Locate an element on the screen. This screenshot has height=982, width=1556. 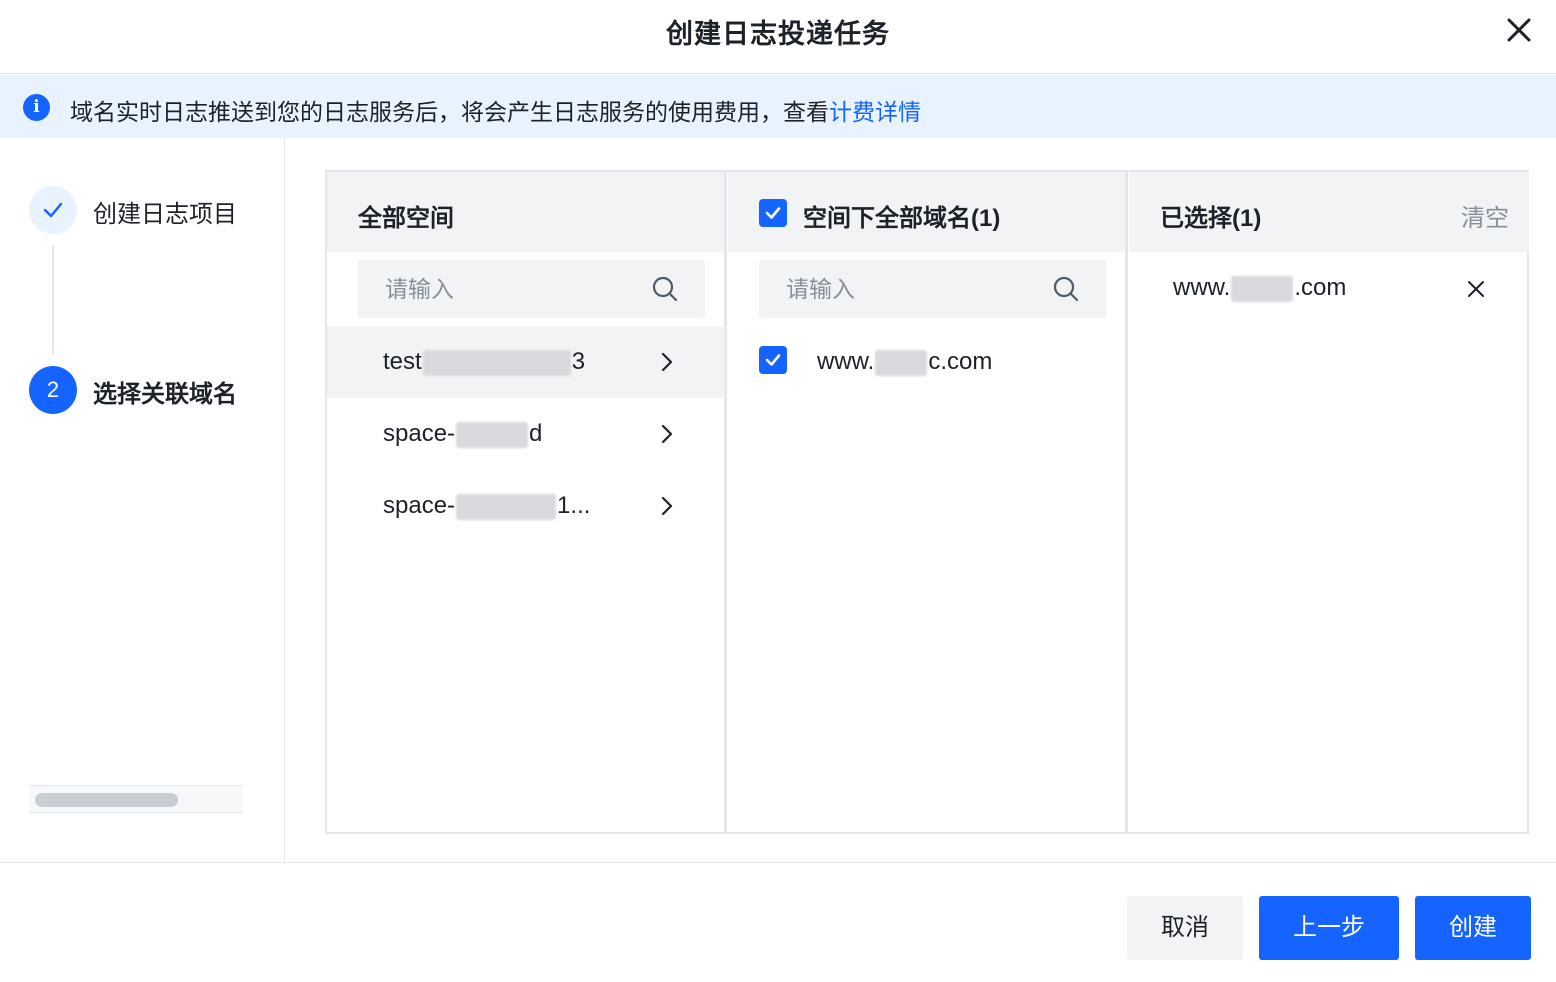
selected-prefix: www. is located at coordinates (1202, 287).